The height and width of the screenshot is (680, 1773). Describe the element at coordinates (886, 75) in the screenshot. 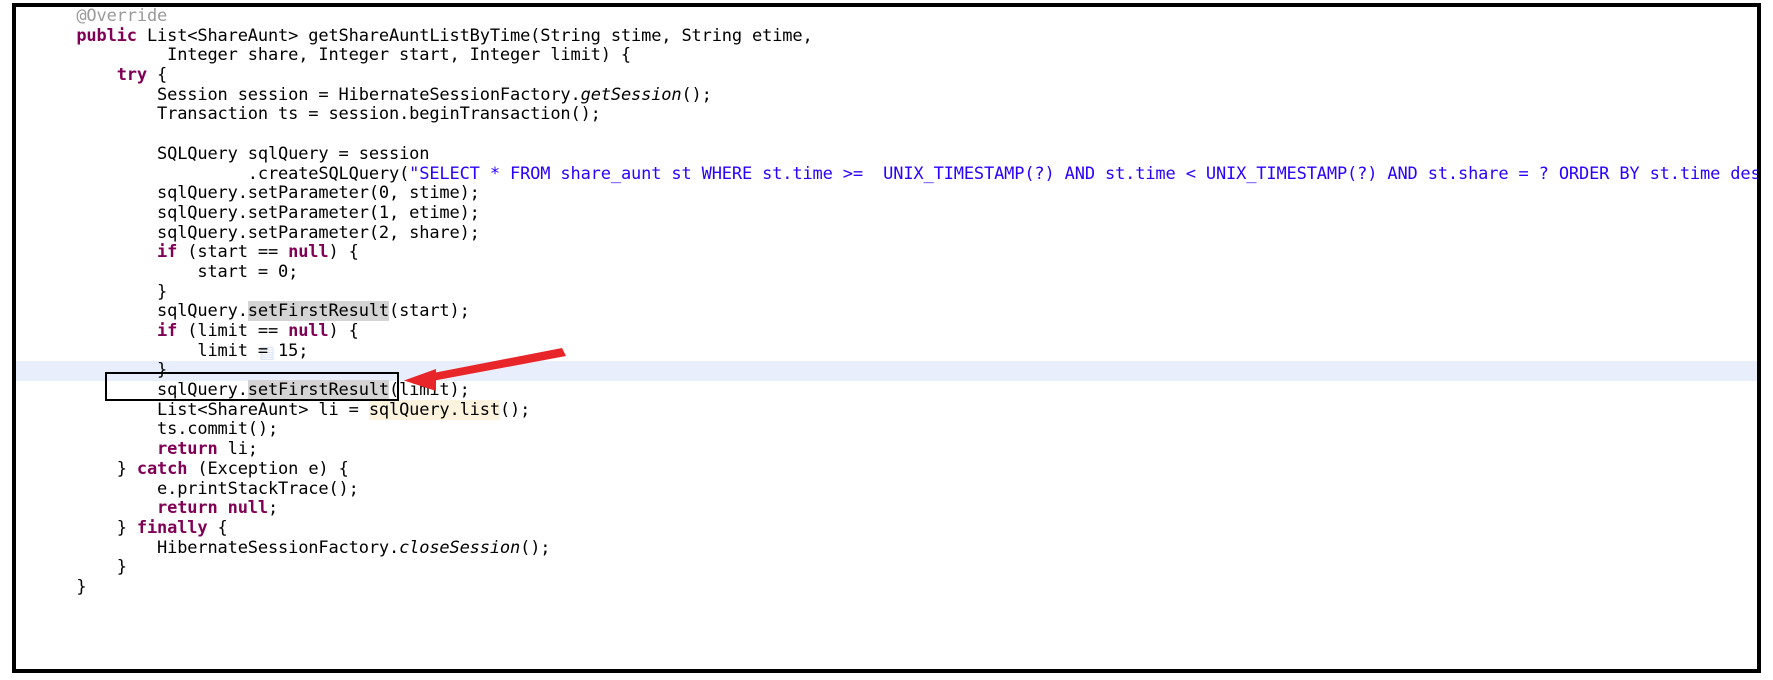

I see `code-line: try {` at that location.